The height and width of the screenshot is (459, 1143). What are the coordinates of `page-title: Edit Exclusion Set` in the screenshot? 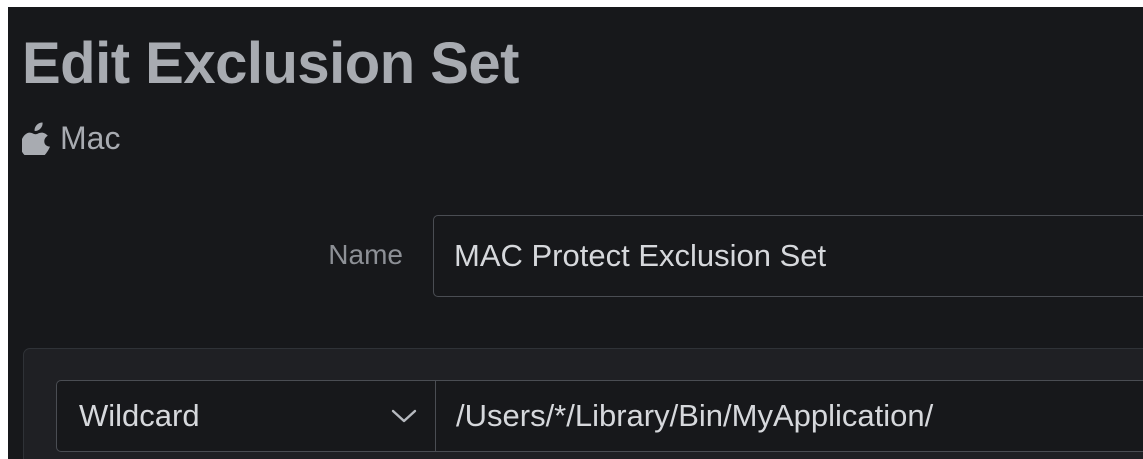 It's located at (271, 63).